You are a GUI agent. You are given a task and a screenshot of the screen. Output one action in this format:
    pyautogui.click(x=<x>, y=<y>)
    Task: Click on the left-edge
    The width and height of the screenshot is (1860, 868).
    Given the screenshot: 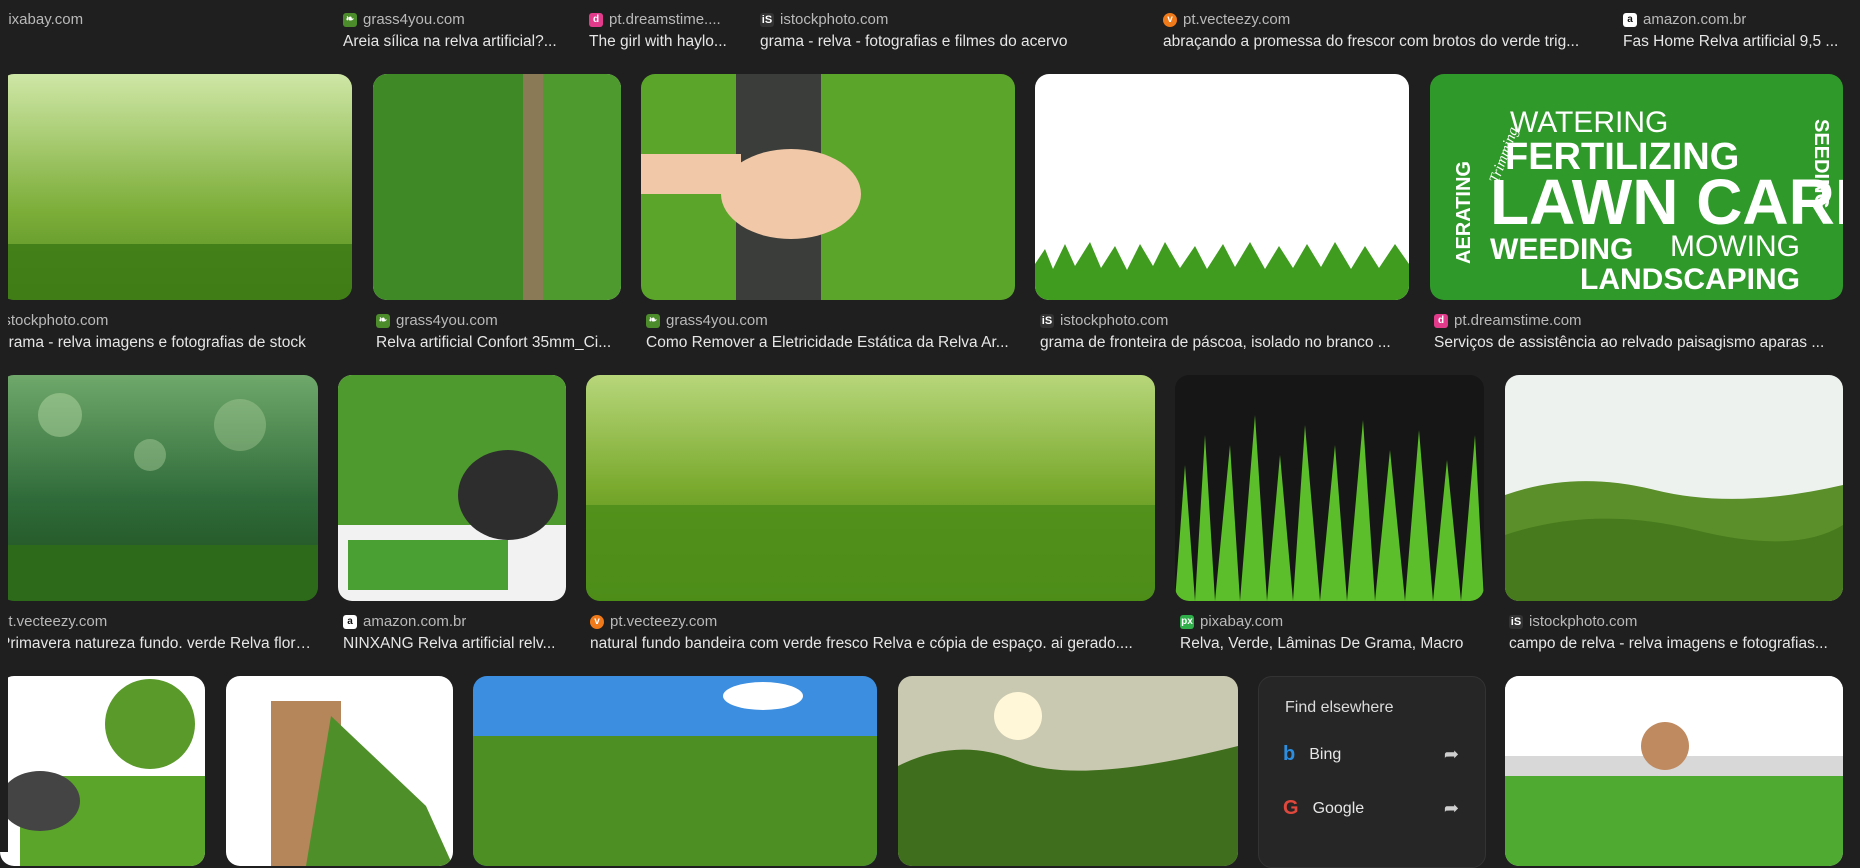 What is the action you would take?
    pyautogui.click(x=4, y=426)
    